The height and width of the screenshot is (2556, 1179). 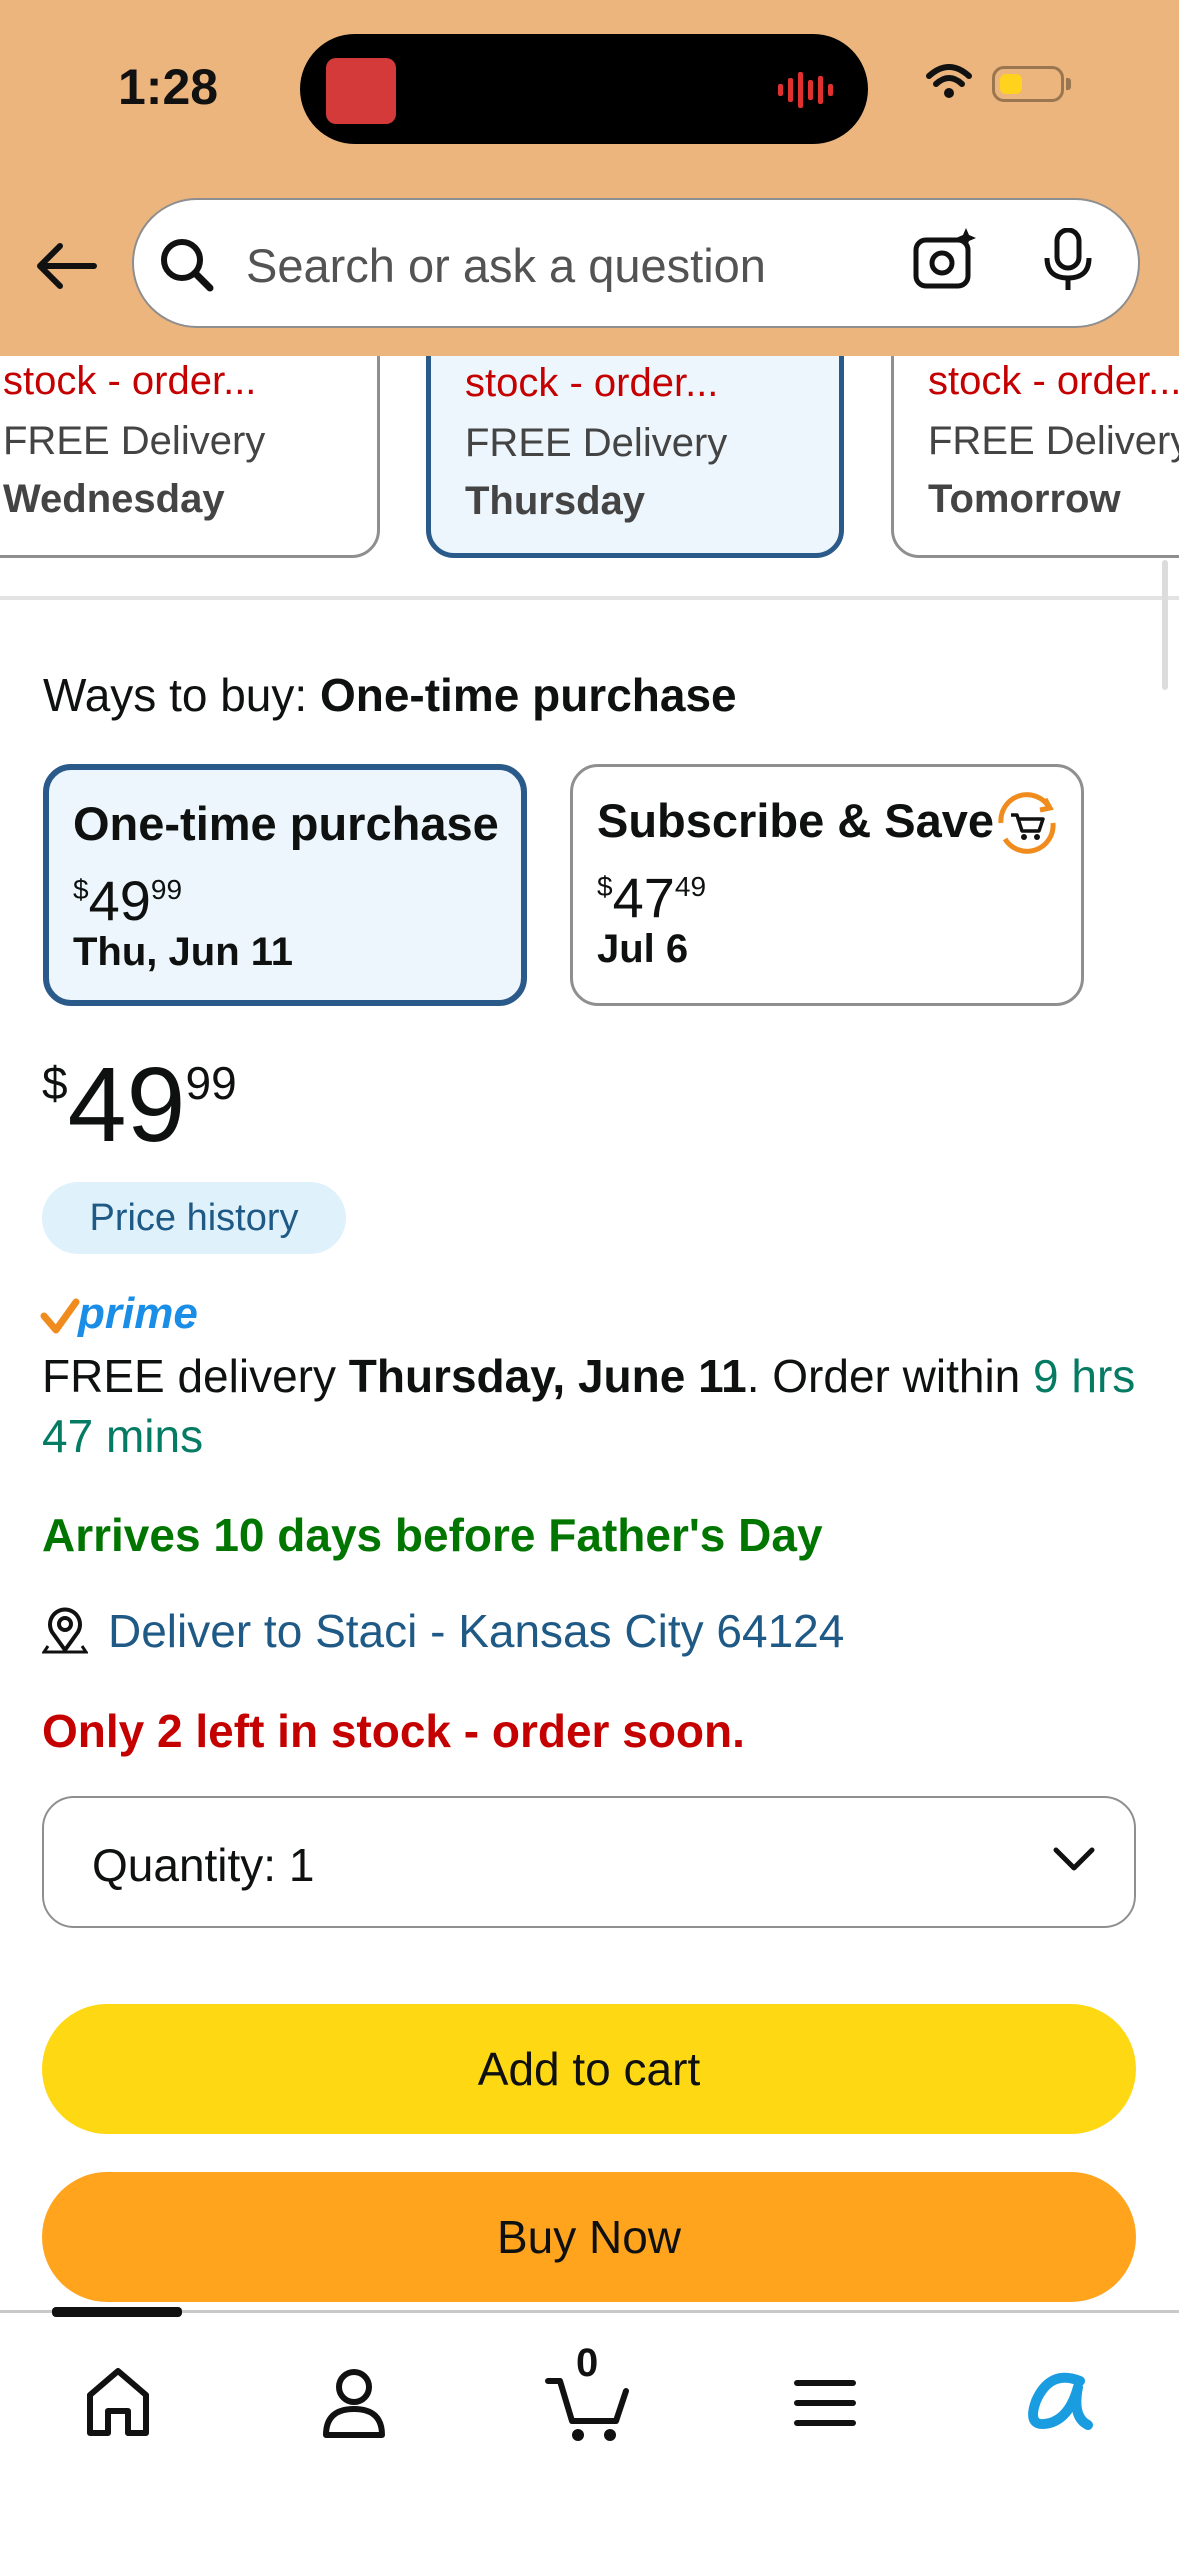 I want to click on delivery-date: Thursday, June 11, so click(x=547, y=1376).